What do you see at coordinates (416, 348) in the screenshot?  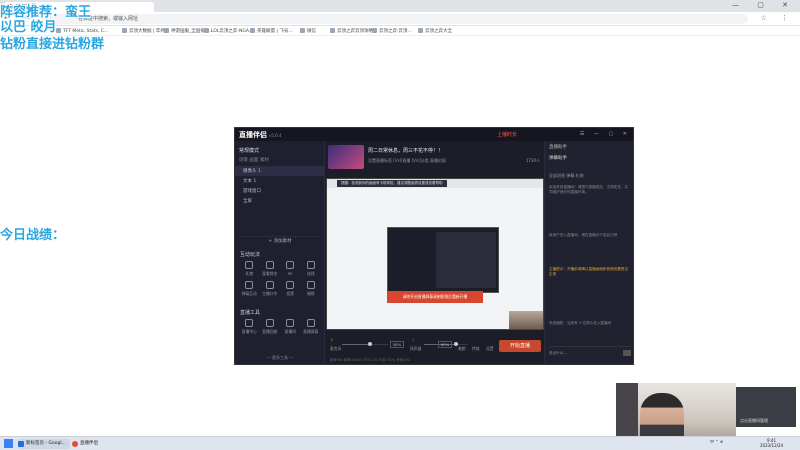 I see `speaker-label: 扬声器` at bounding box center [416, 348].